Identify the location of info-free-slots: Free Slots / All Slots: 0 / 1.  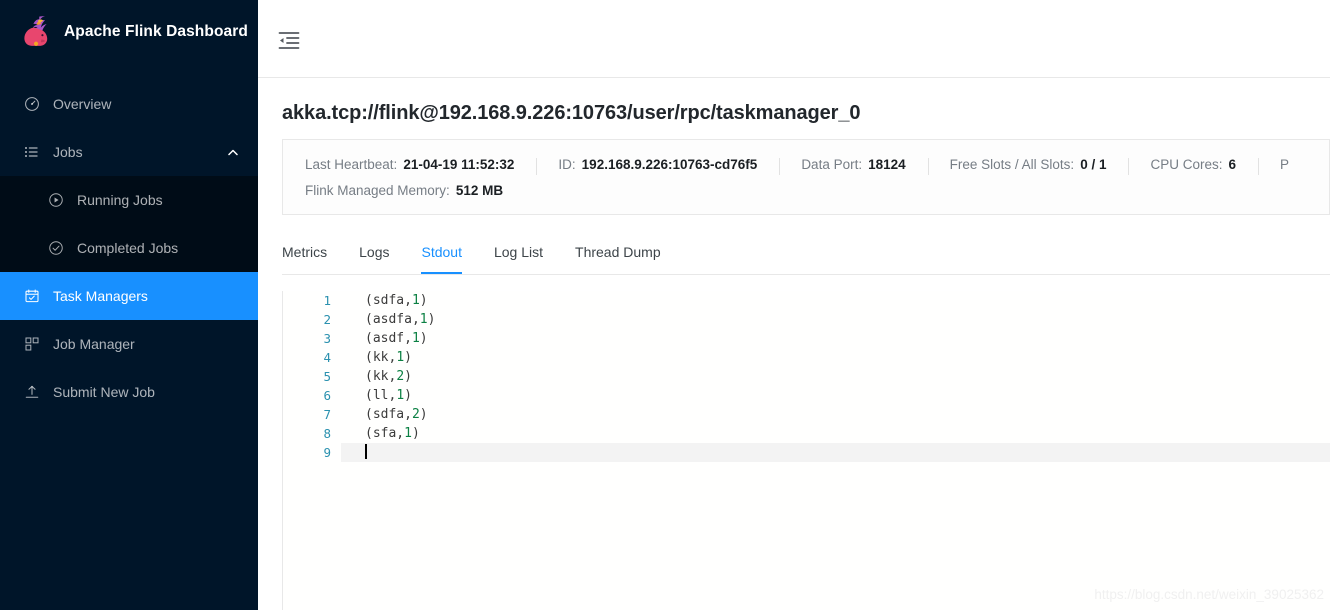
(1028, 165).